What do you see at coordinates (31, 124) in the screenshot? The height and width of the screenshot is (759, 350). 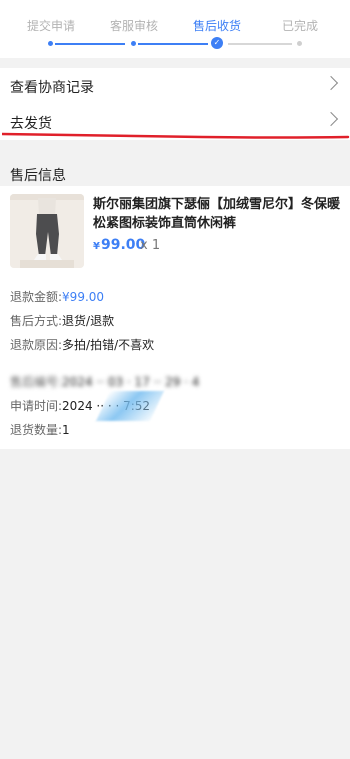 I see `go-ship-label: 去发货` at bounding box center [31, 124].